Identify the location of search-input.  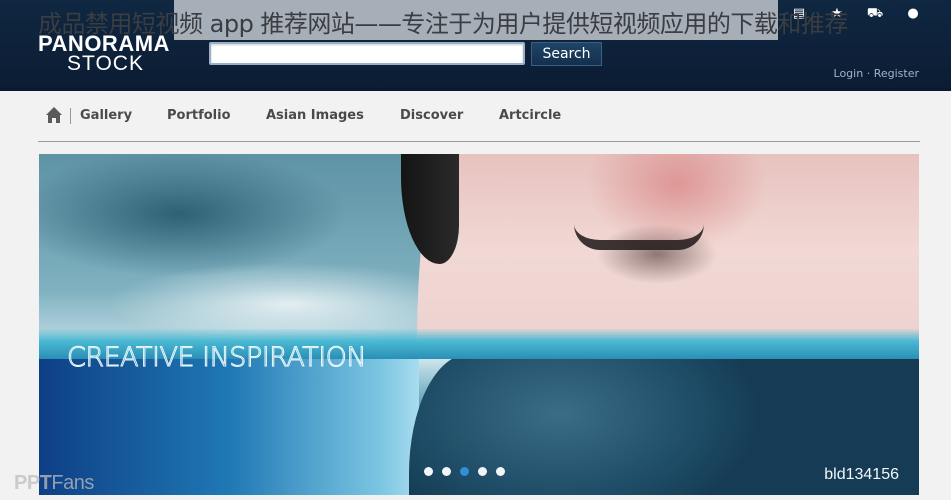
(367, 53).